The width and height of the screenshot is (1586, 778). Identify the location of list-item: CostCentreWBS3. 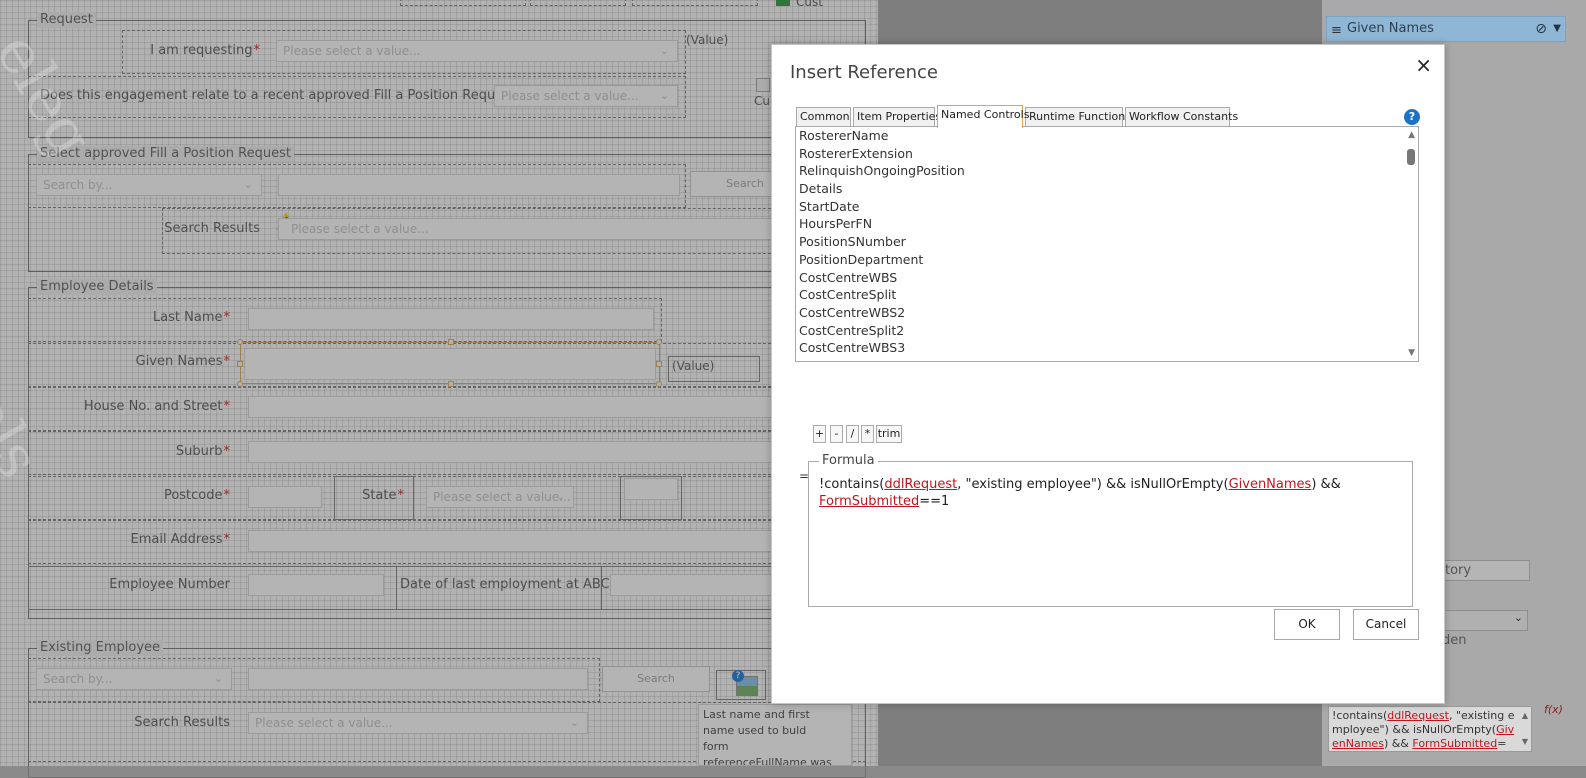
(1107, 348).